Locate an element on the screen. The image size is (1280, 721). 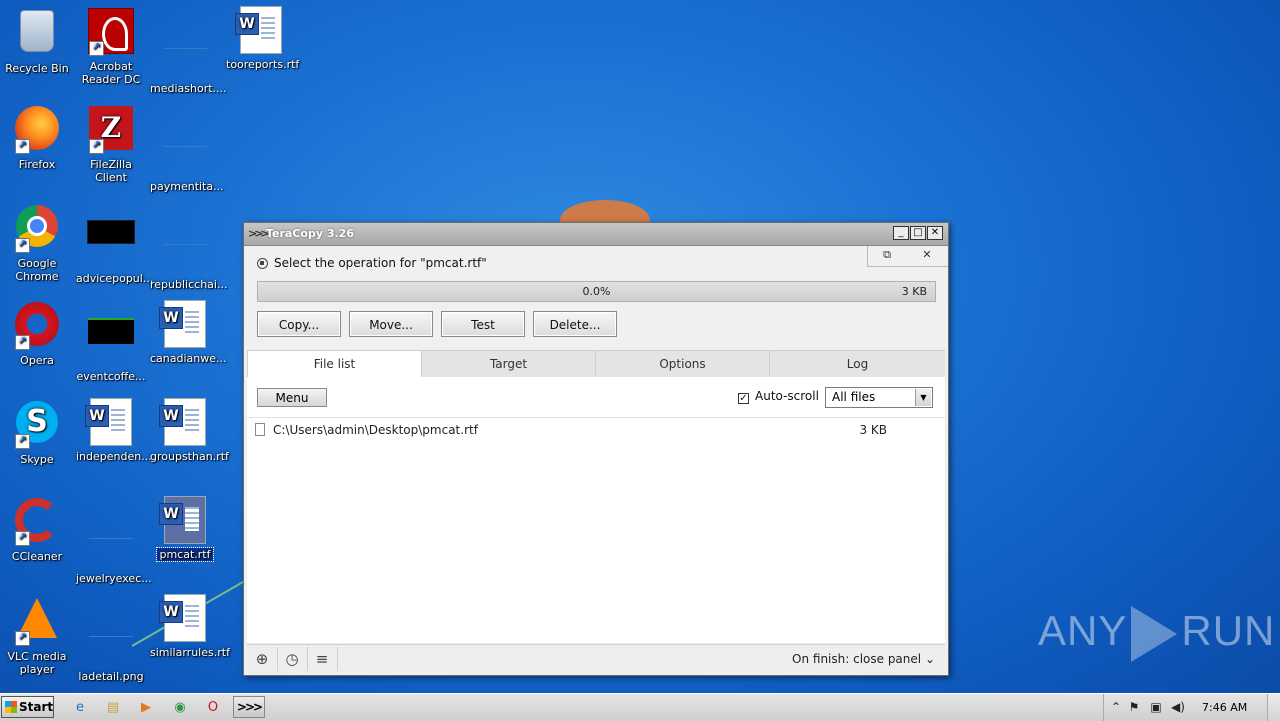
desktop-icon-ladetail: ladetail.png is located at coordinates (111, 638).